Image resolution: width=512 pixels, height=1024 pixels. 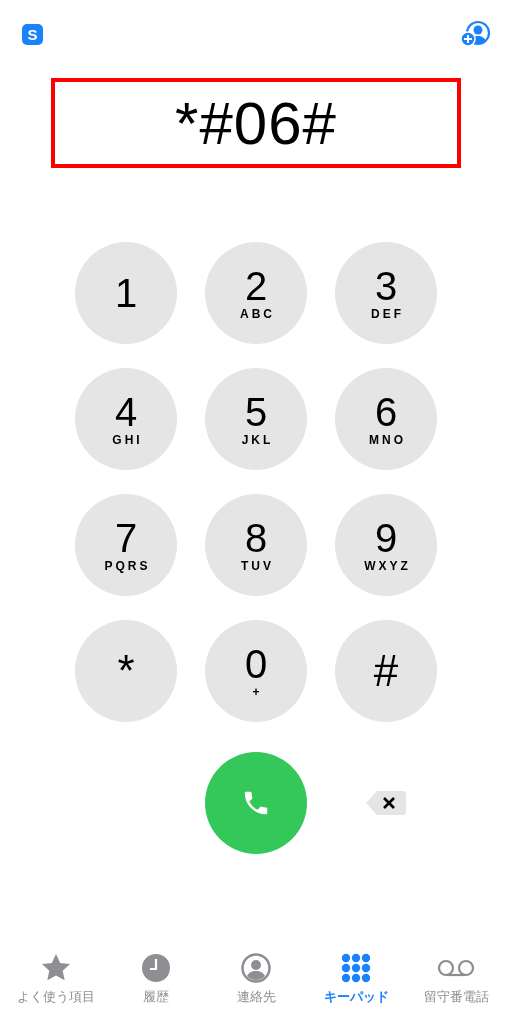 I want to click on add-contact-icon, so click(x=475, y=34).